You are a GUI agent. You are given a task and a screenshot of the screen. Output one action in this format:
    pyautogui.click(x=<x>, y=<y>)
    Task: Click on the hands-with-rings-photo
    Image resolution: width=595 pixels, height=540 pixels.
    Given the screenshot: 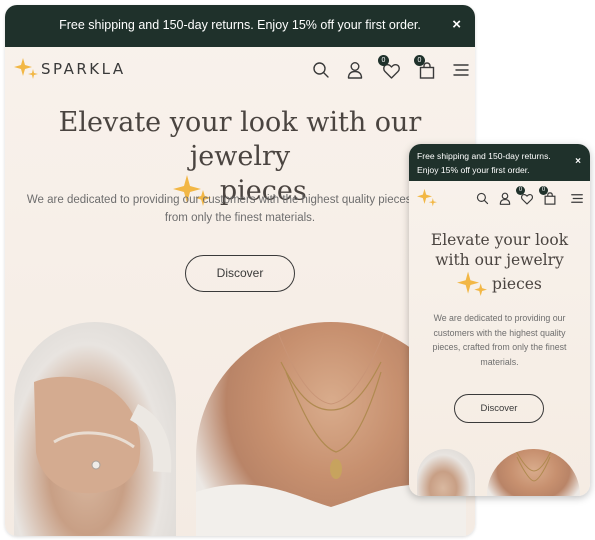 What is the action you would take?
    pyautogui.click(x=95, y=429)
    